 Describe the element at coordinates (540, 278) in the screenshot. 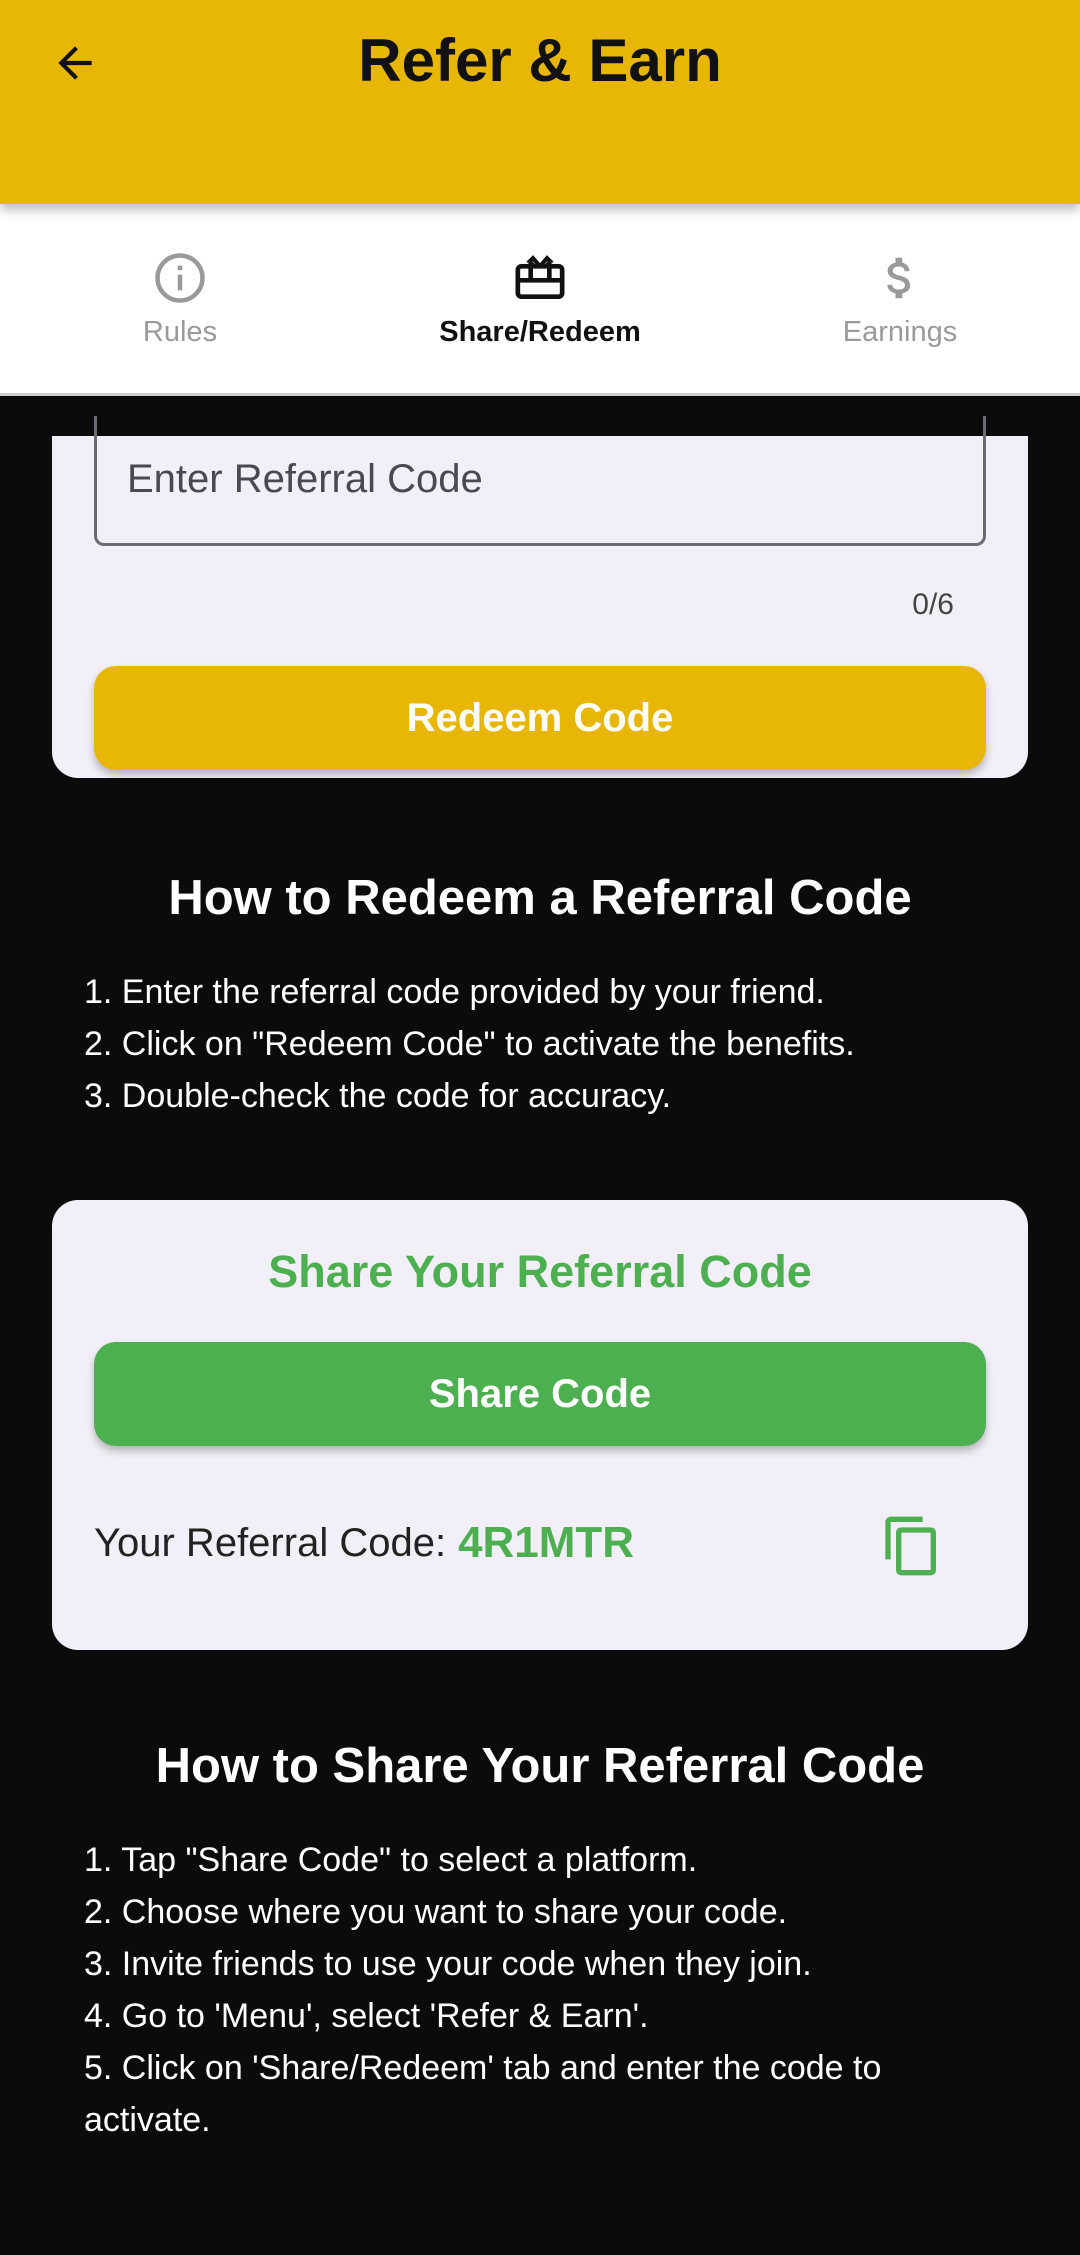

I see `gift-card-icon` at that location.